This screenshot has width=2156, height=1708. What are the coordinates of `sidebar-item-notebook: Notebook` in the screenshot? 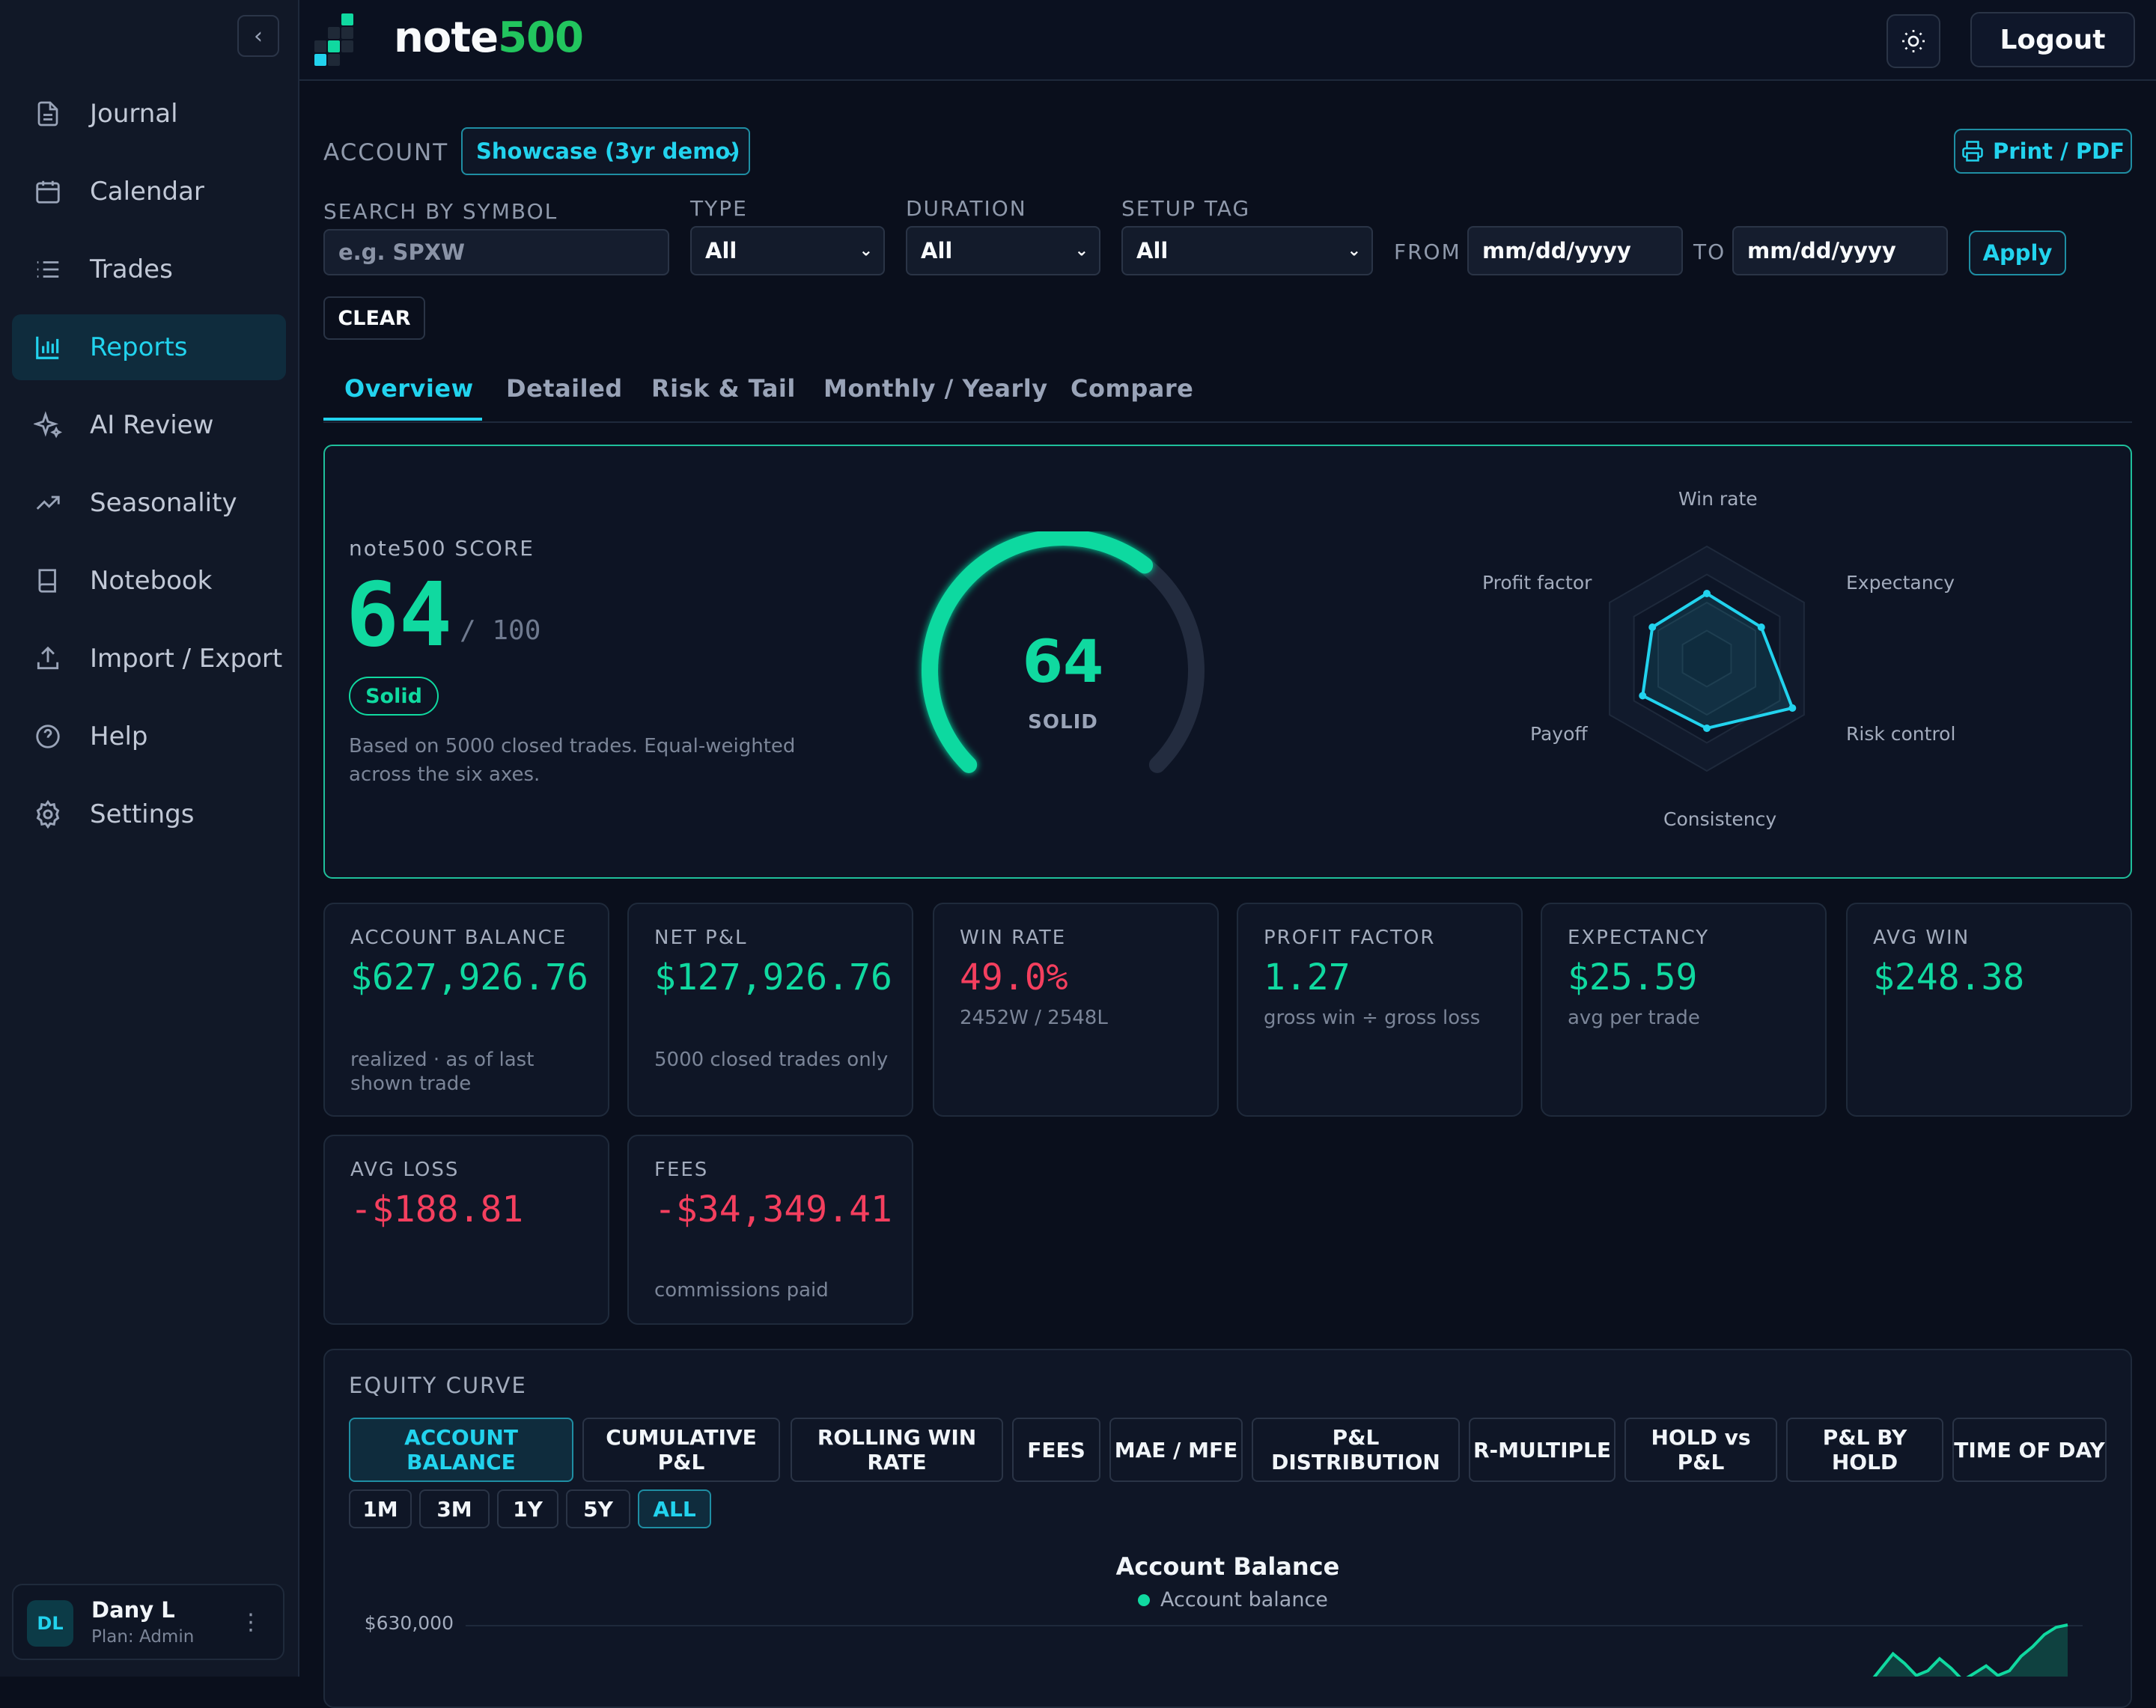 It's located at (149, 581).